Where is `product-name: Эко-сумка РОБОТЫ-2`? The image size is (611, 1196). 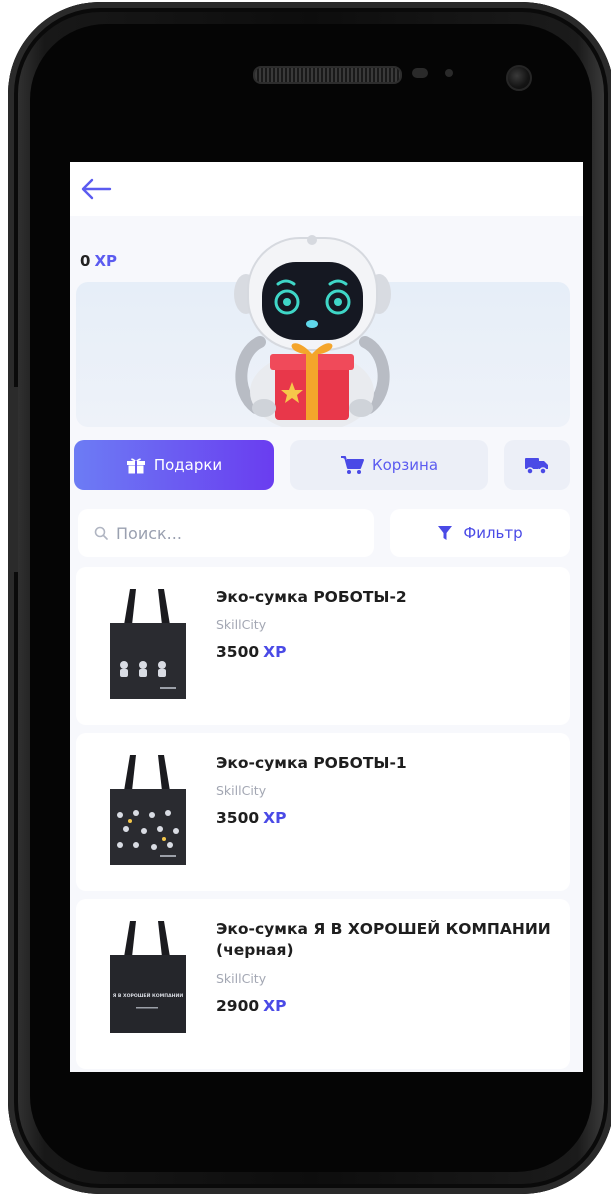 product-name: Эко-сумка РОБОТЫ-2 is located at coordinates (311, 597).